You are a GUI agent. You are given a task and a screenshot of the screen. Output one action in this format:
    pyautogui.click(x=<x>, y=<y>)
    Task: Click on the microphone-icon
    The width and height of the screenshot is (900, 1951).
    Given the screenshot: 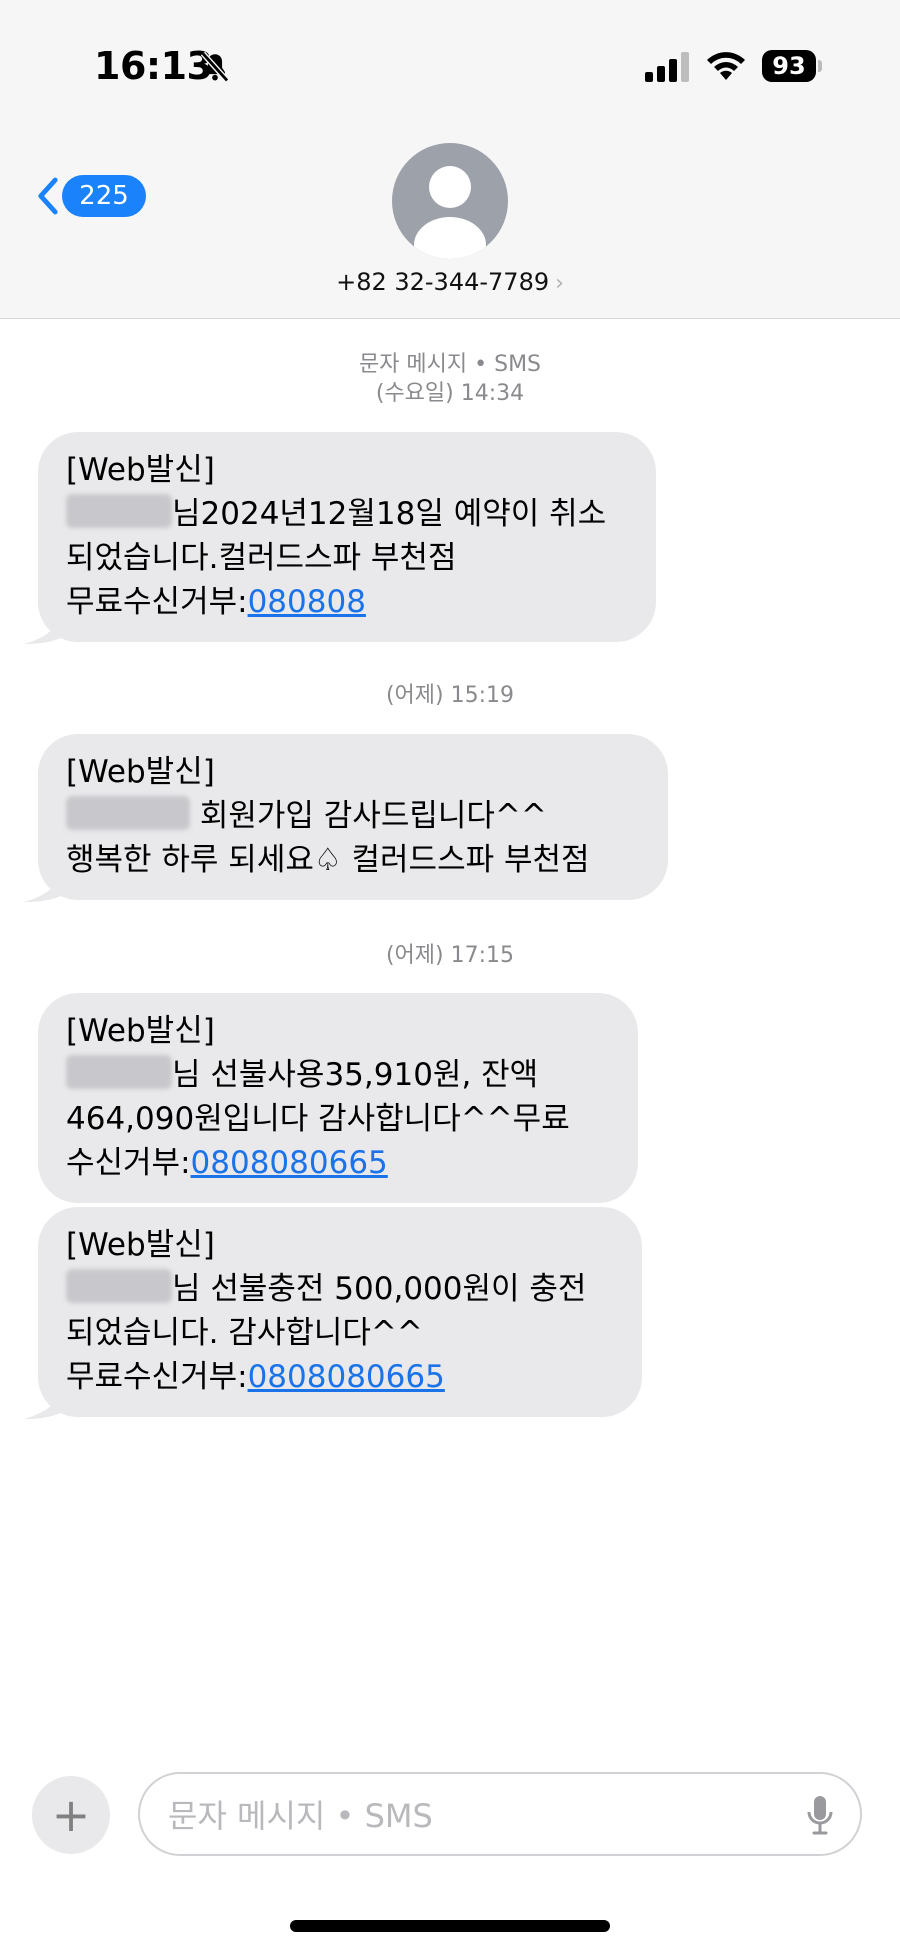 What is the action you would take?
    pyautogui.click(x=820, y=1815)
    